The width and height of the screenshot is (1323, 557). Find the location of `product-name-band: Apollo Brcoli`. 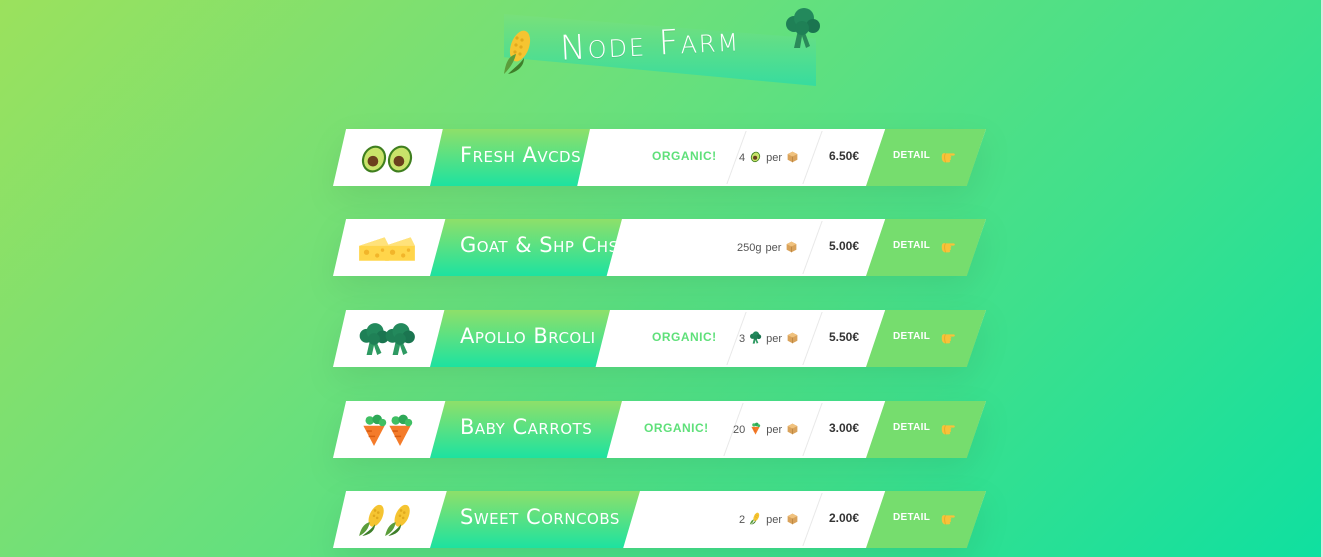

product-name-band: Apollo Brcoli is located at coordinates (520, 338).